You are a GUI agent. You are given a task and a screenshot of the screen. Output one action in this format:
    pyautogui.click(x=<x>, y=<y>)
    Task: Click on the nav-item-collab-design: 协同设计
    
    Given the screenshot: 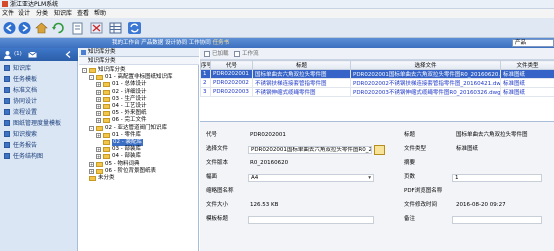 What is the action you would take?
    pyautogui.click(x=40, y=101)
    